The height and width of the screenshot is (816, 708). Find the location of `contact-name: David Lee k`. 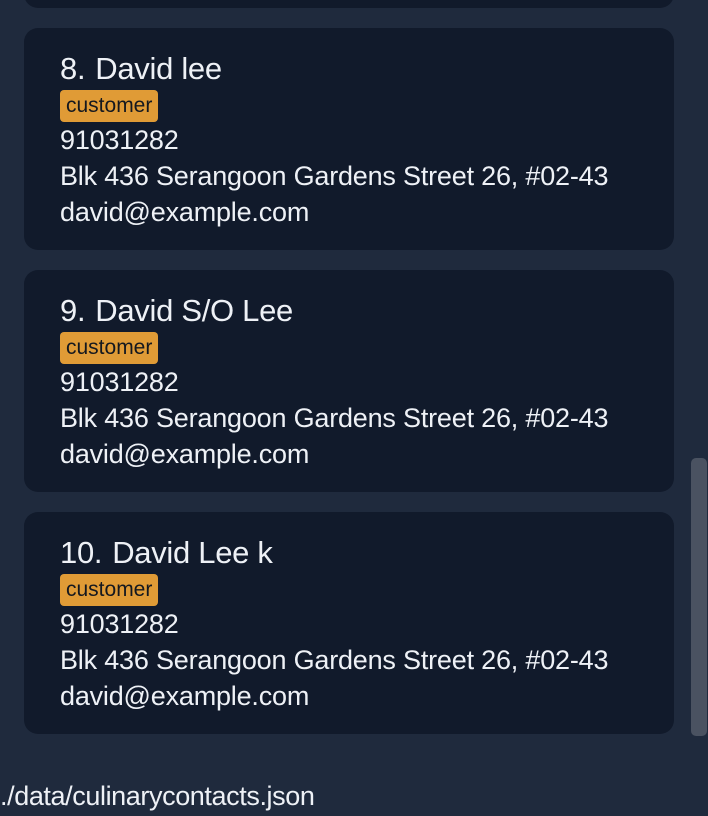

contact-name: David Lee k is located at coordinates (192, 552).